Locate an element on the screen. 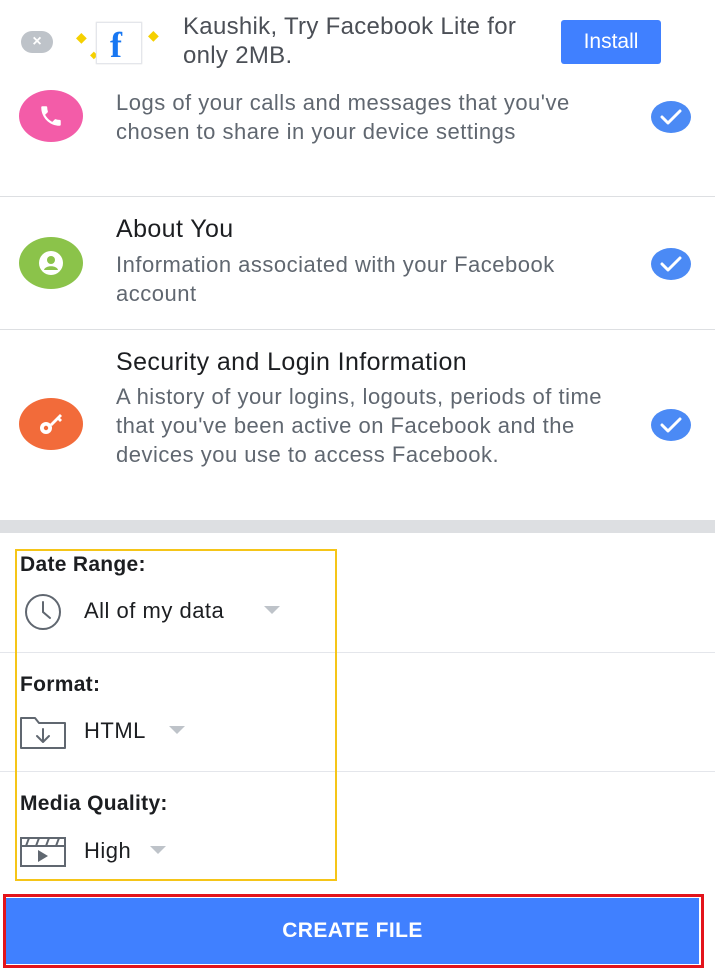 Image resolution: width=715 pixels, height=977 pixels. banner-message: Kaushik, Try Facebook Lite for only 2MB. is located at coordinates (350, 41).